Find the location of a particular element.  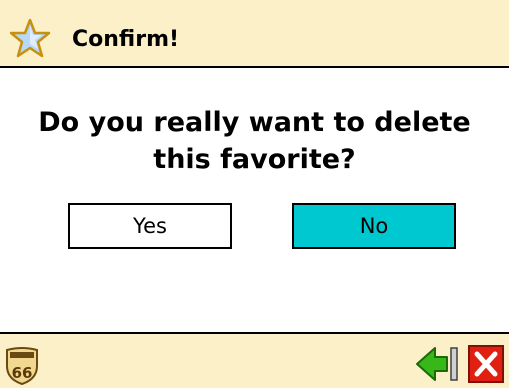

yes-button-label: Yes is located at coordinates (150, 226).